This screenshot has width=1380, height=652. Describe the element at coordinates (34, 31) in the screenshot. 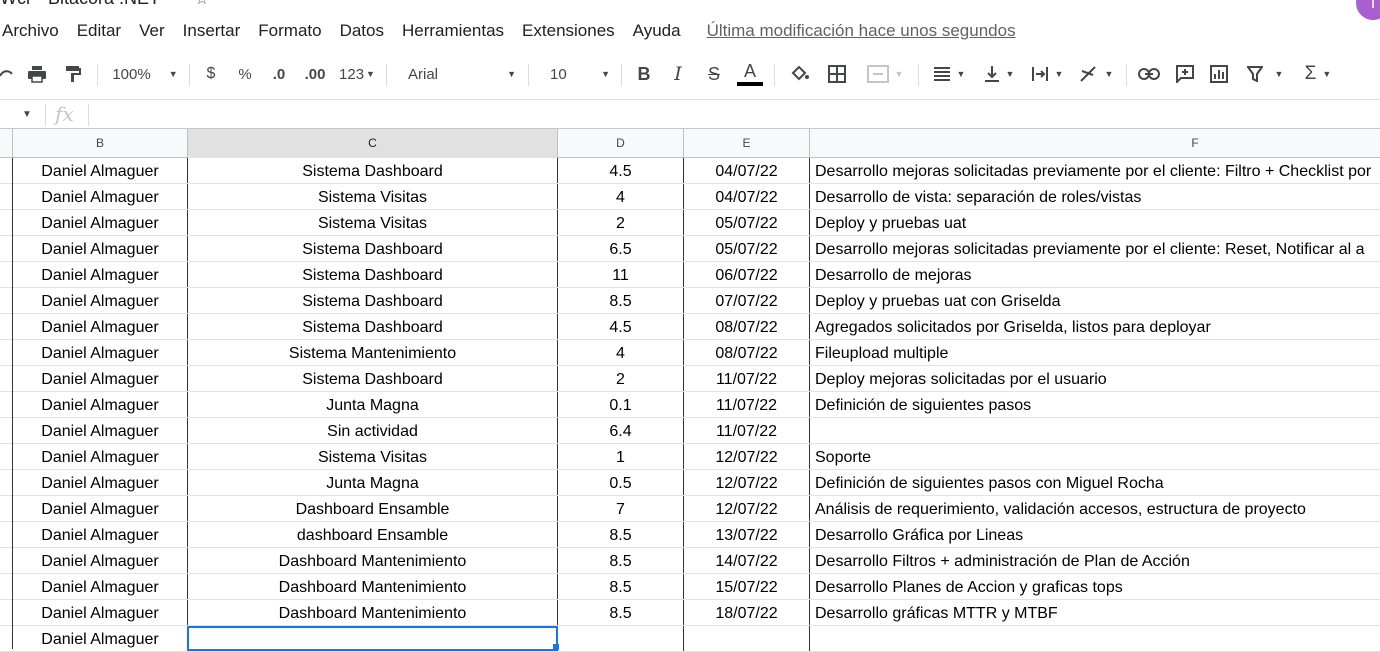

I see `menu-archivo: Archivo` at that location.